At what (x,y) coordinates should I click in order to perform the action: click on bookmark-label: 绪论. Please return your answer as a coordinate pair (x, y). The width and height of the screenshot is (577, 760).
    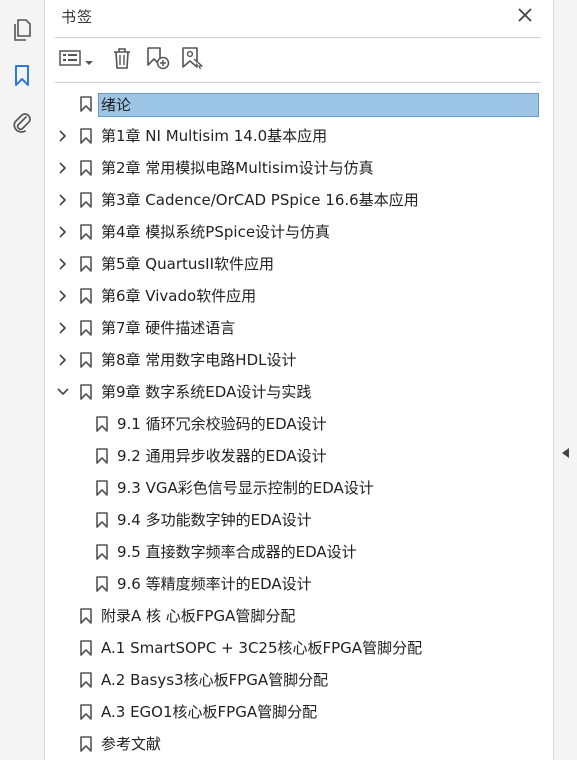
    Looking at the image, I should click on (318, 105).